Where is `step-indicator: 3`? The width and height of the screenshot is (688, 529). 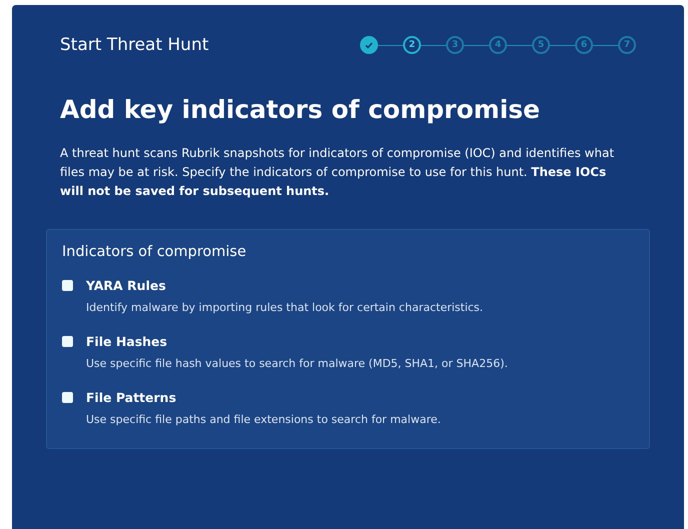
step-indicator: 3 is located at coordinates (455, 45).